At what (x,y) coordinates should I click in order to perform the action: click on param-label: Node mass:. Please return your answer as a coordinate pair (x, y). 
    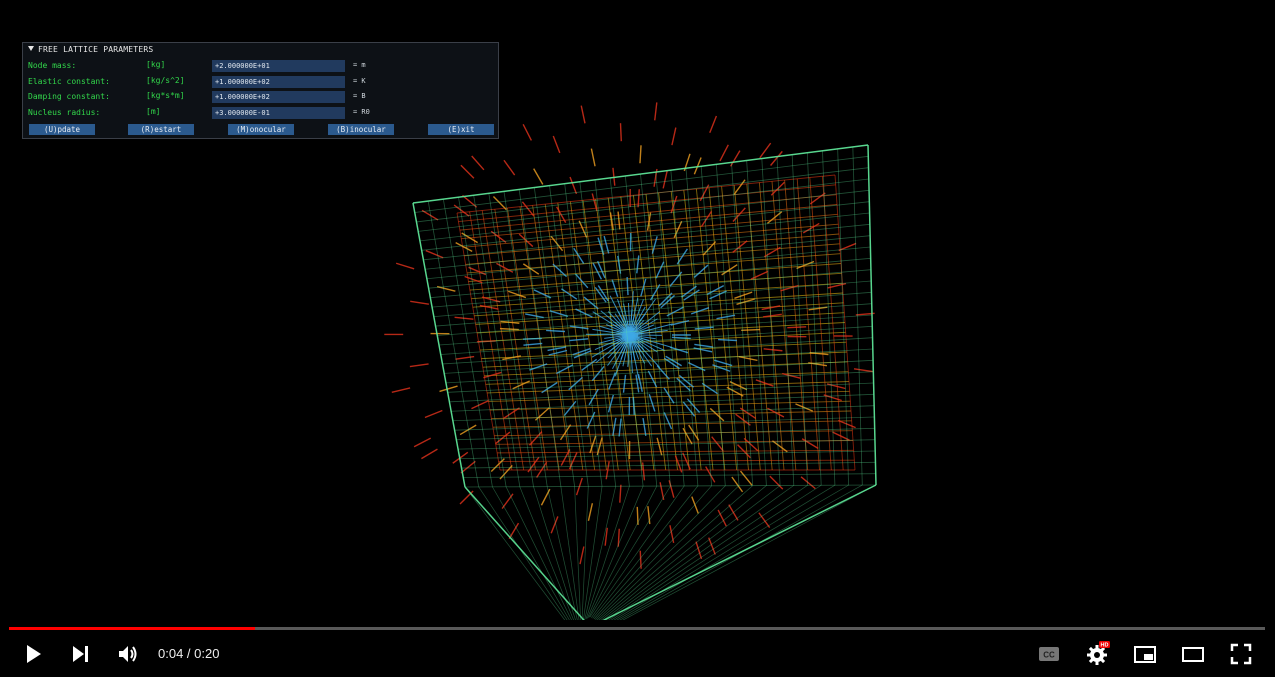
    Looking at the image, I should click on (52, 65).